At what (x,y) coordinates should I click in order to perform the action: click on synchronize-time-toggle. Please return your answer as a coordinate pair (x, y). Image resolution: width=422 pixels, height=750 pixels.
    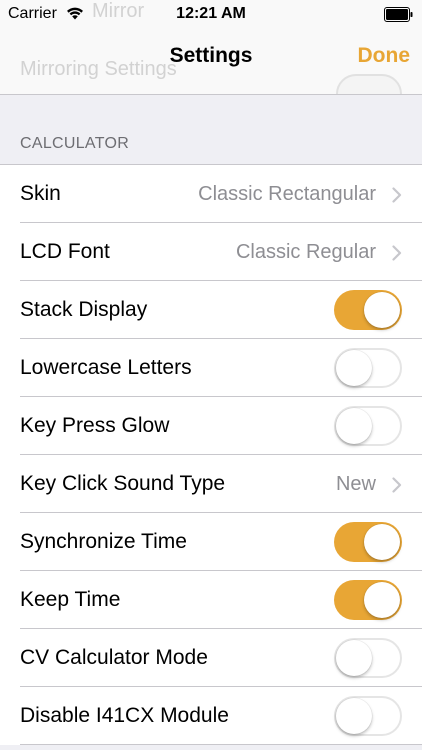
    Looking at the image, I should click on (368, 542).